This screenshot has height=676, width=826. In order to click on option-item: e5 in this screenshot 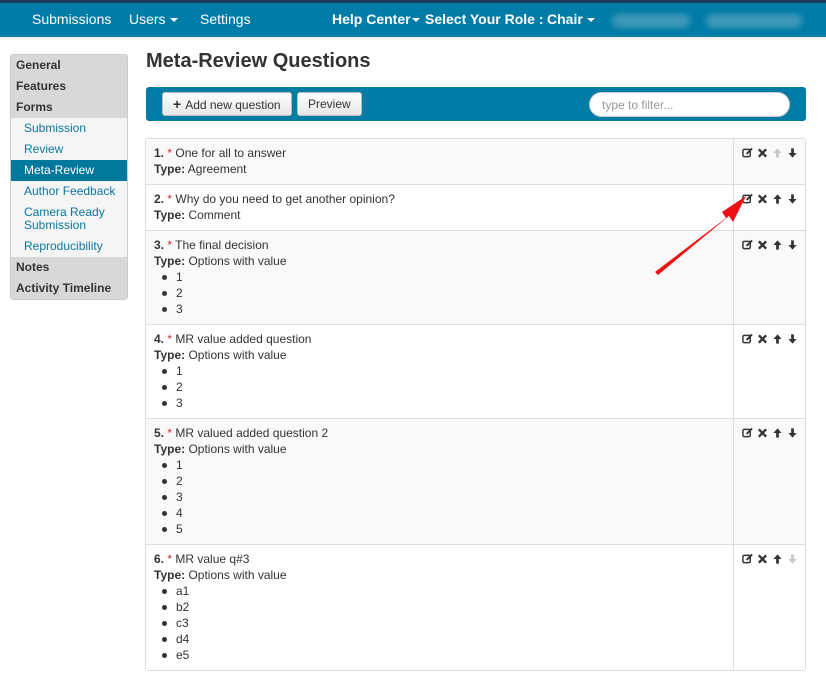, I will do `click(443, 655)`.